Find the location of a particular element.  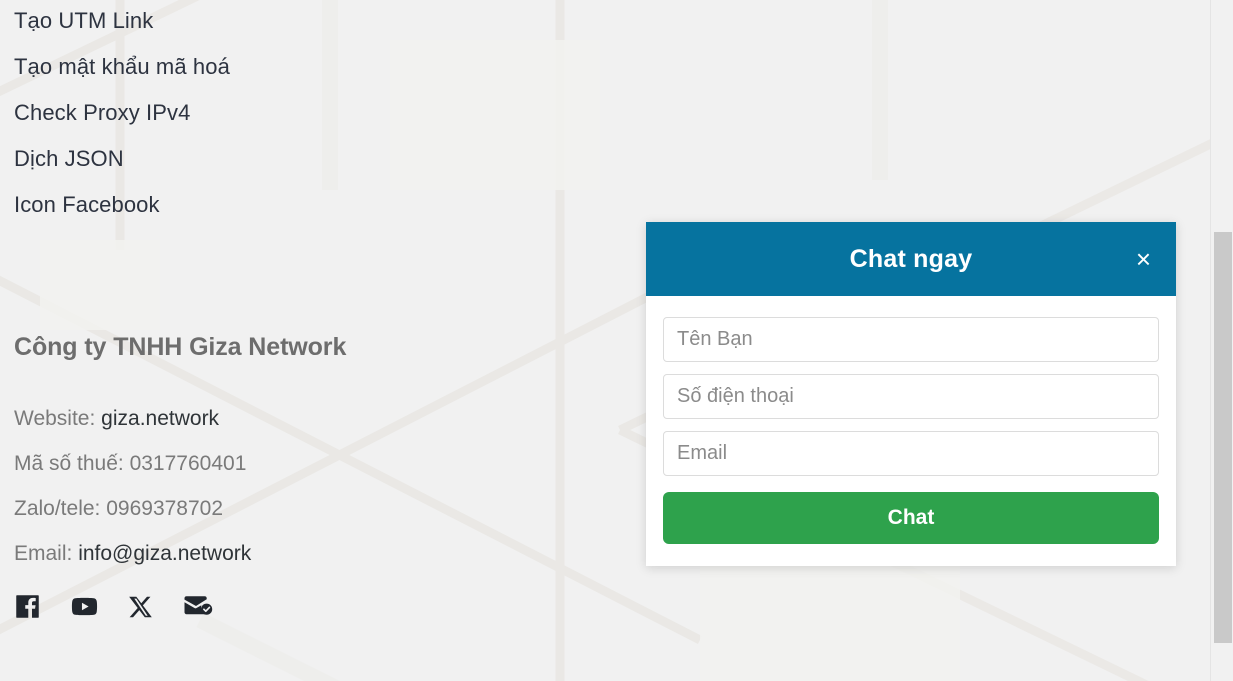

company-detail-row: Zalo/tele: 0969378702 is located at coordinates (180, 508).